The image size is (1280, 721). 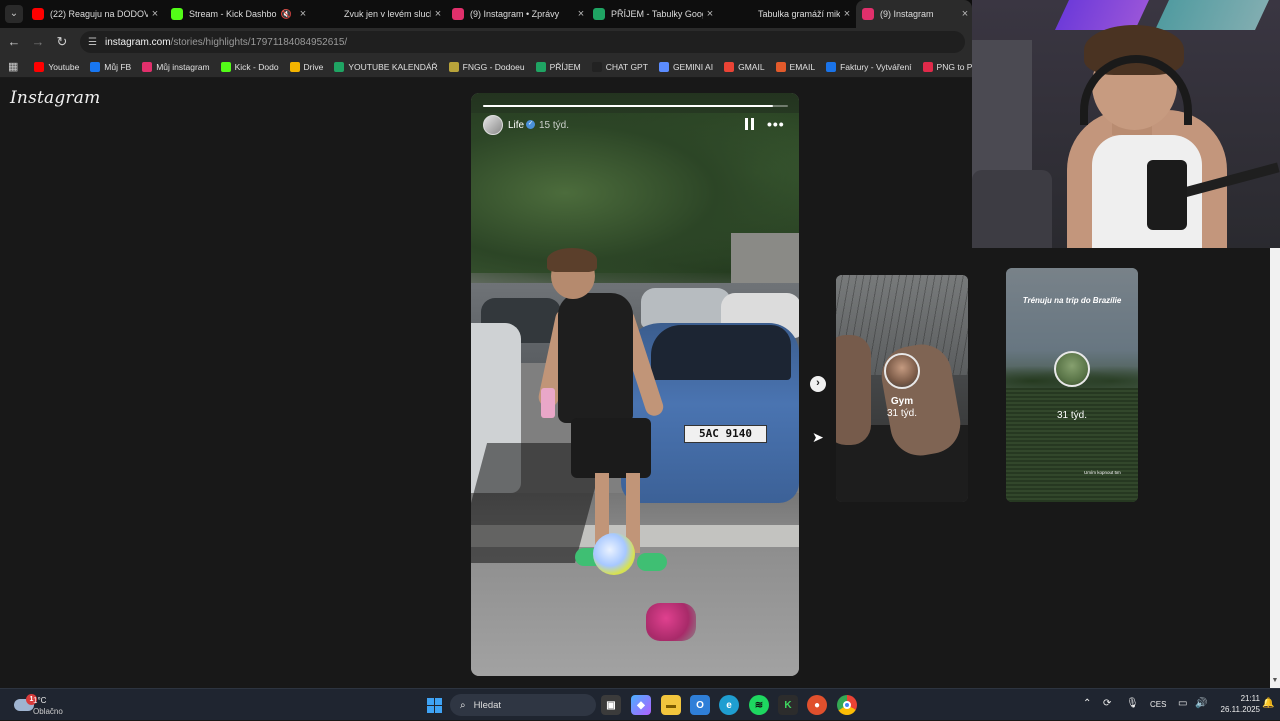 I want to click on tab-search-chevron-icon: ⌄, so click(x=14, y=14).